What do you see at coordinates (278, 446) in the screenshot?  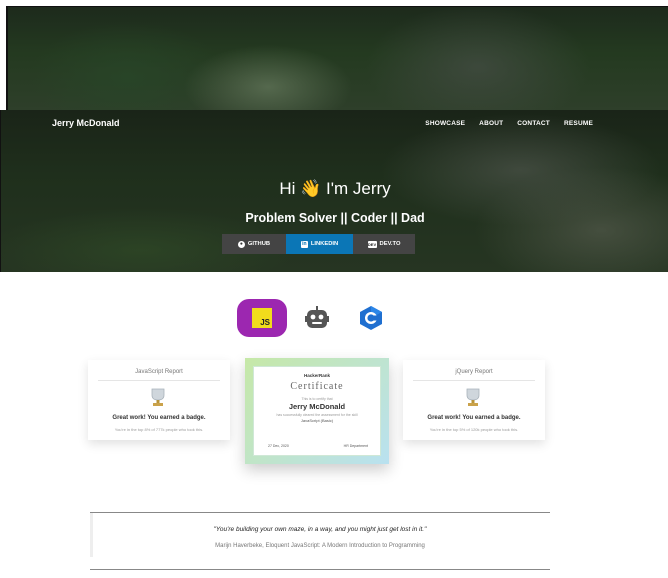 I see `certificate-date: 27 Dec, 2020` at bounding box center [278, 446].